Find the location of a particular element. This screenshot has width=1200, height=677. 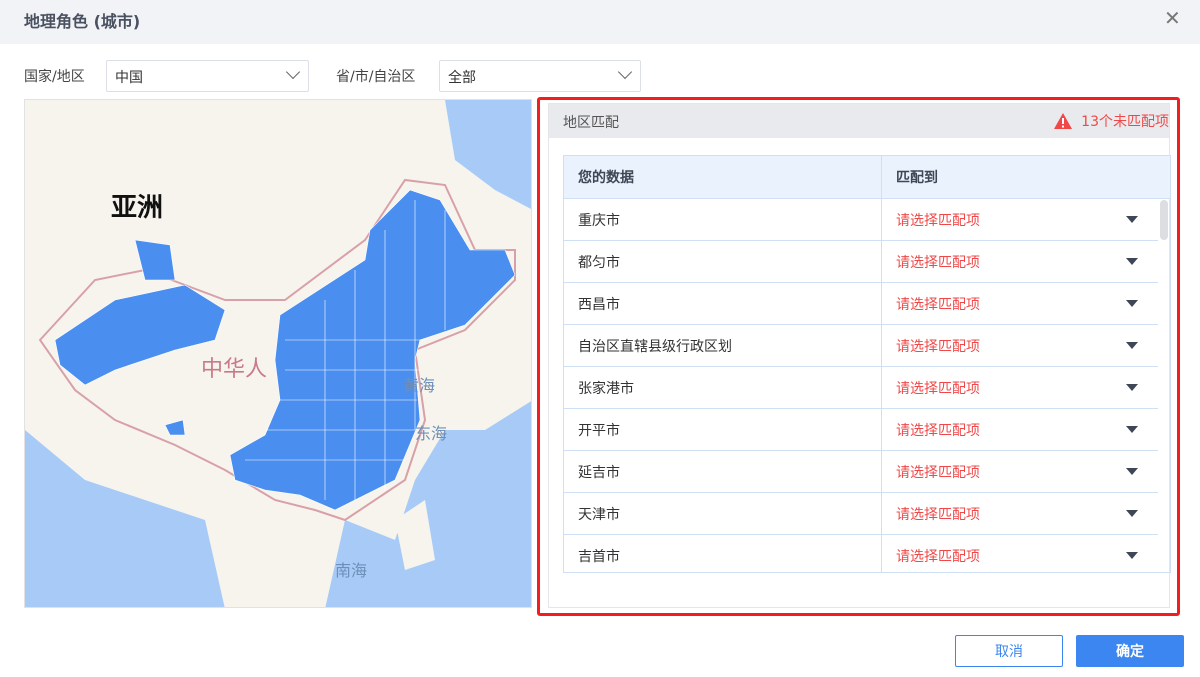

unmatched-warning: 13个未匹配项 is located at coordinates (1111, 121).